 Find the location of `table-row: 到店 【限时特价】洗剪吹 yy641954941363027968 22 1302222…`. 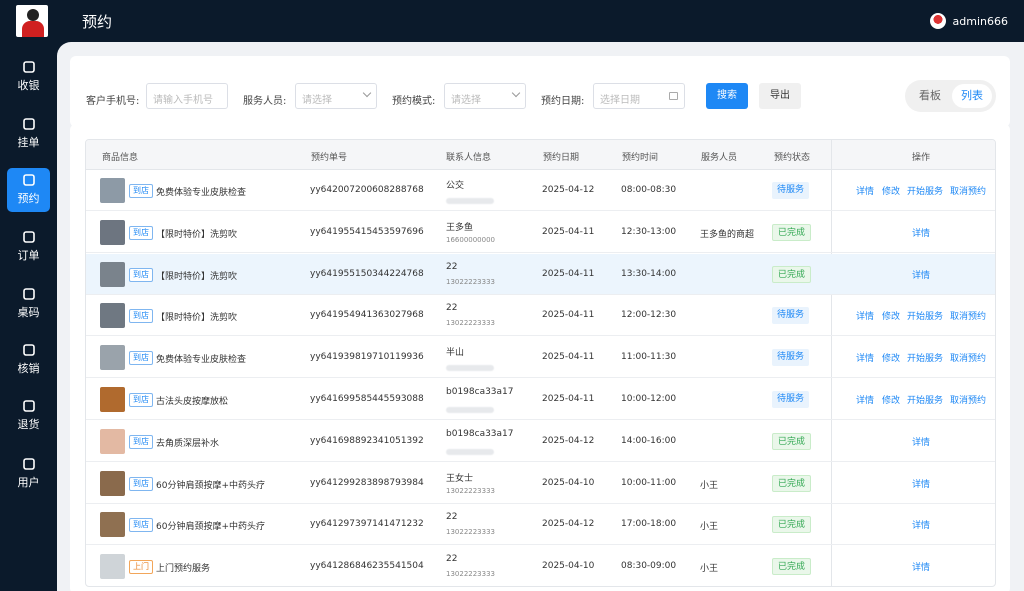

table-row: 到店 【限时特价】洗剪吹 yy641954941363027968 22 1302222… is located at coordinates (540, 316).